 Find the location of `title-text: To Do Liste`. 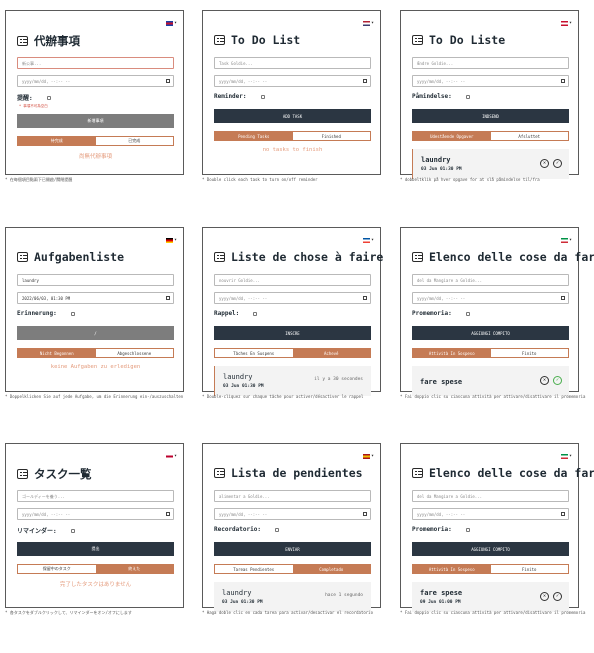

title-text: To Do Liste is located at coordinates (467, 40).